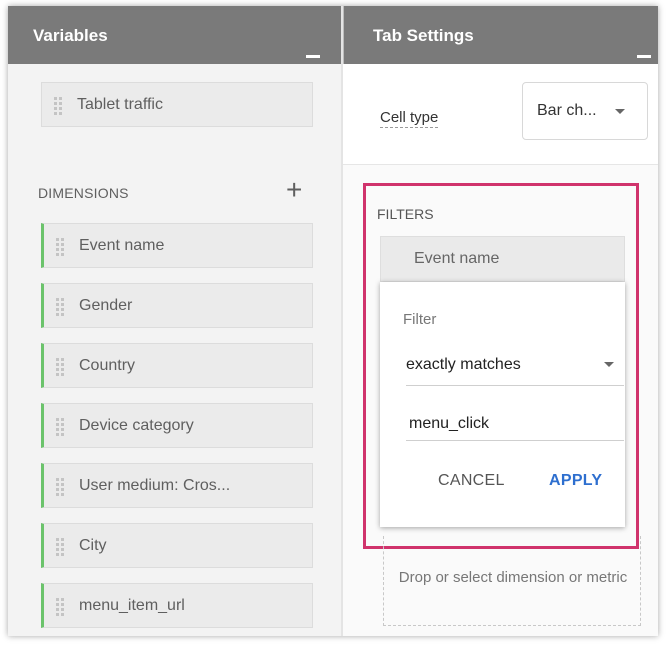 This screenshot has height=645, width=666. I want to click on dimension-chip: Event name, so click(177, 245).